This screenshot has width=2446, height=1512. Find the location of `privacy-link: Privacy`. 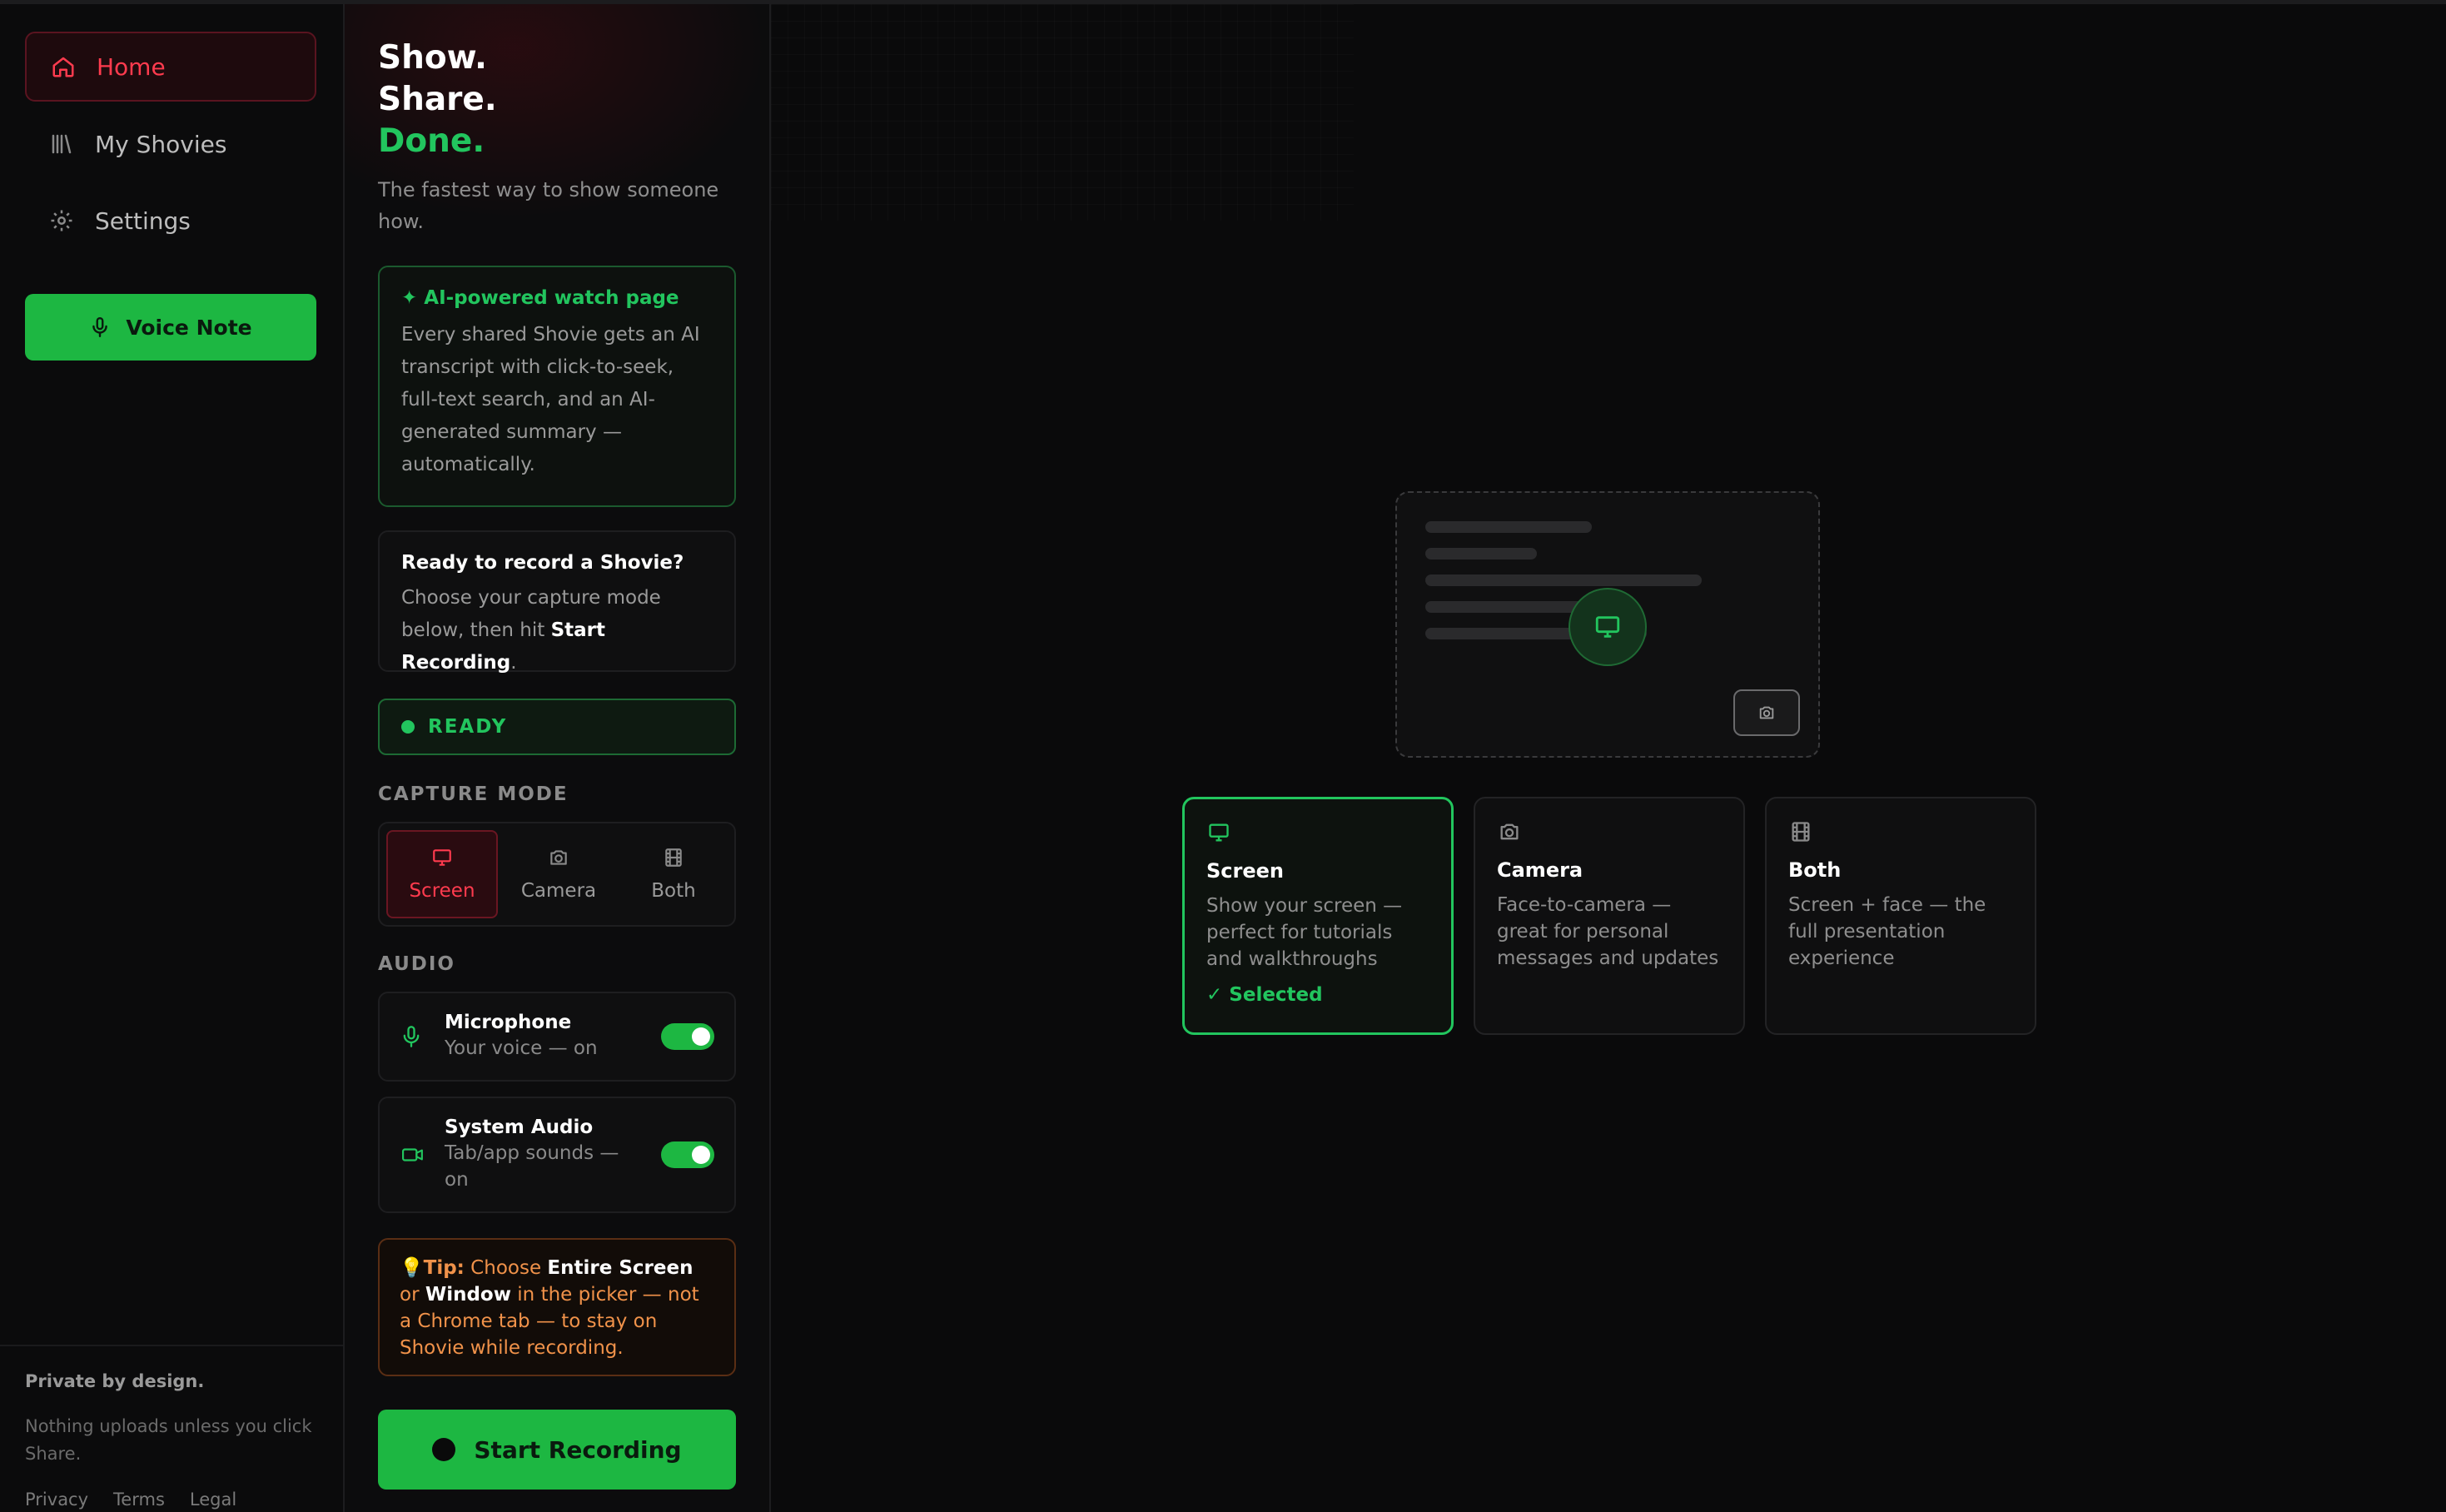

privacy-link: Privacy is located at coordinates (56, 1500).